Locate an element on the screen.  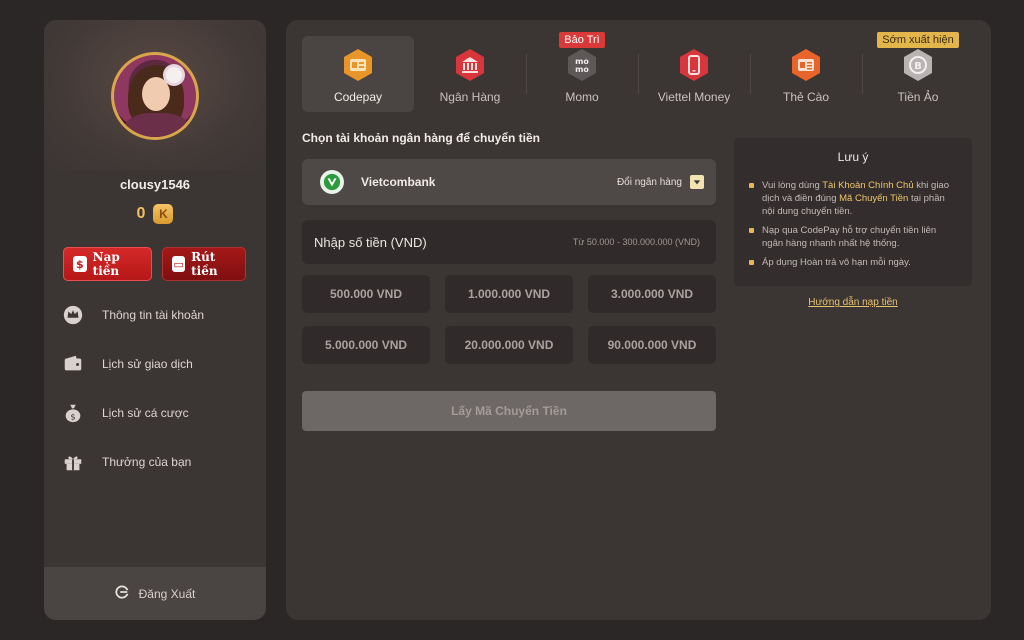
momo-icon: mo mo is located at coordinates (582, 65).